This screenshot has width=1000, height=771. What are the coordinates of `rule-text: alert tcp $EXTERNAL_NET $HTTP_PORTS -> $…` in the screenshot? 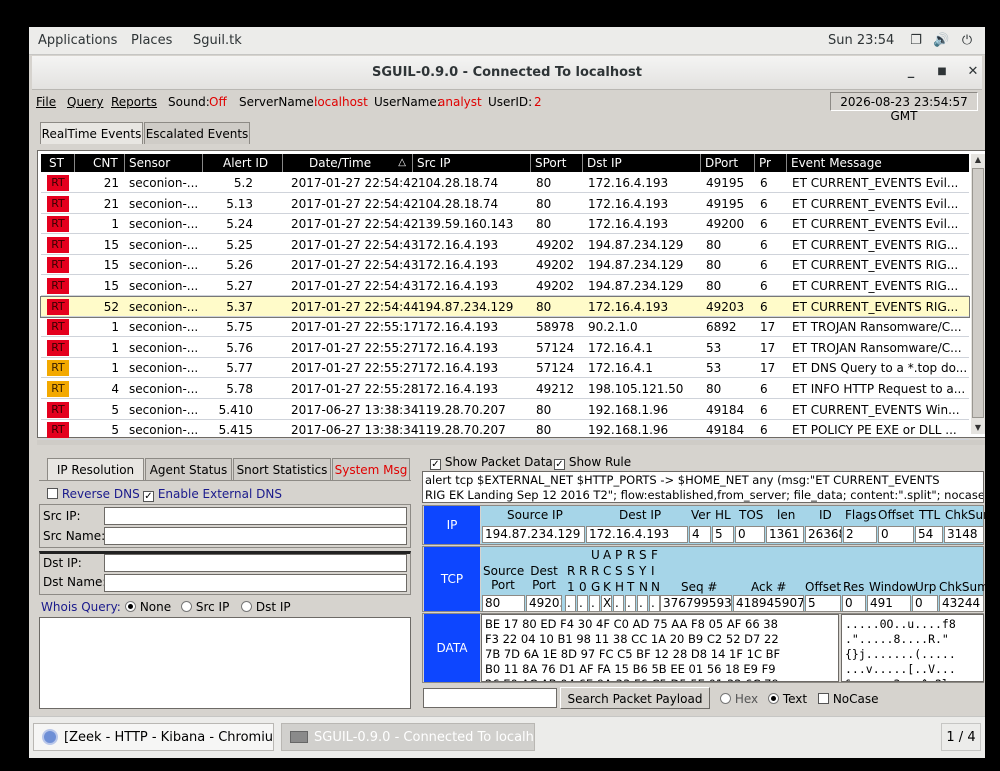 It's located at (703, 487).